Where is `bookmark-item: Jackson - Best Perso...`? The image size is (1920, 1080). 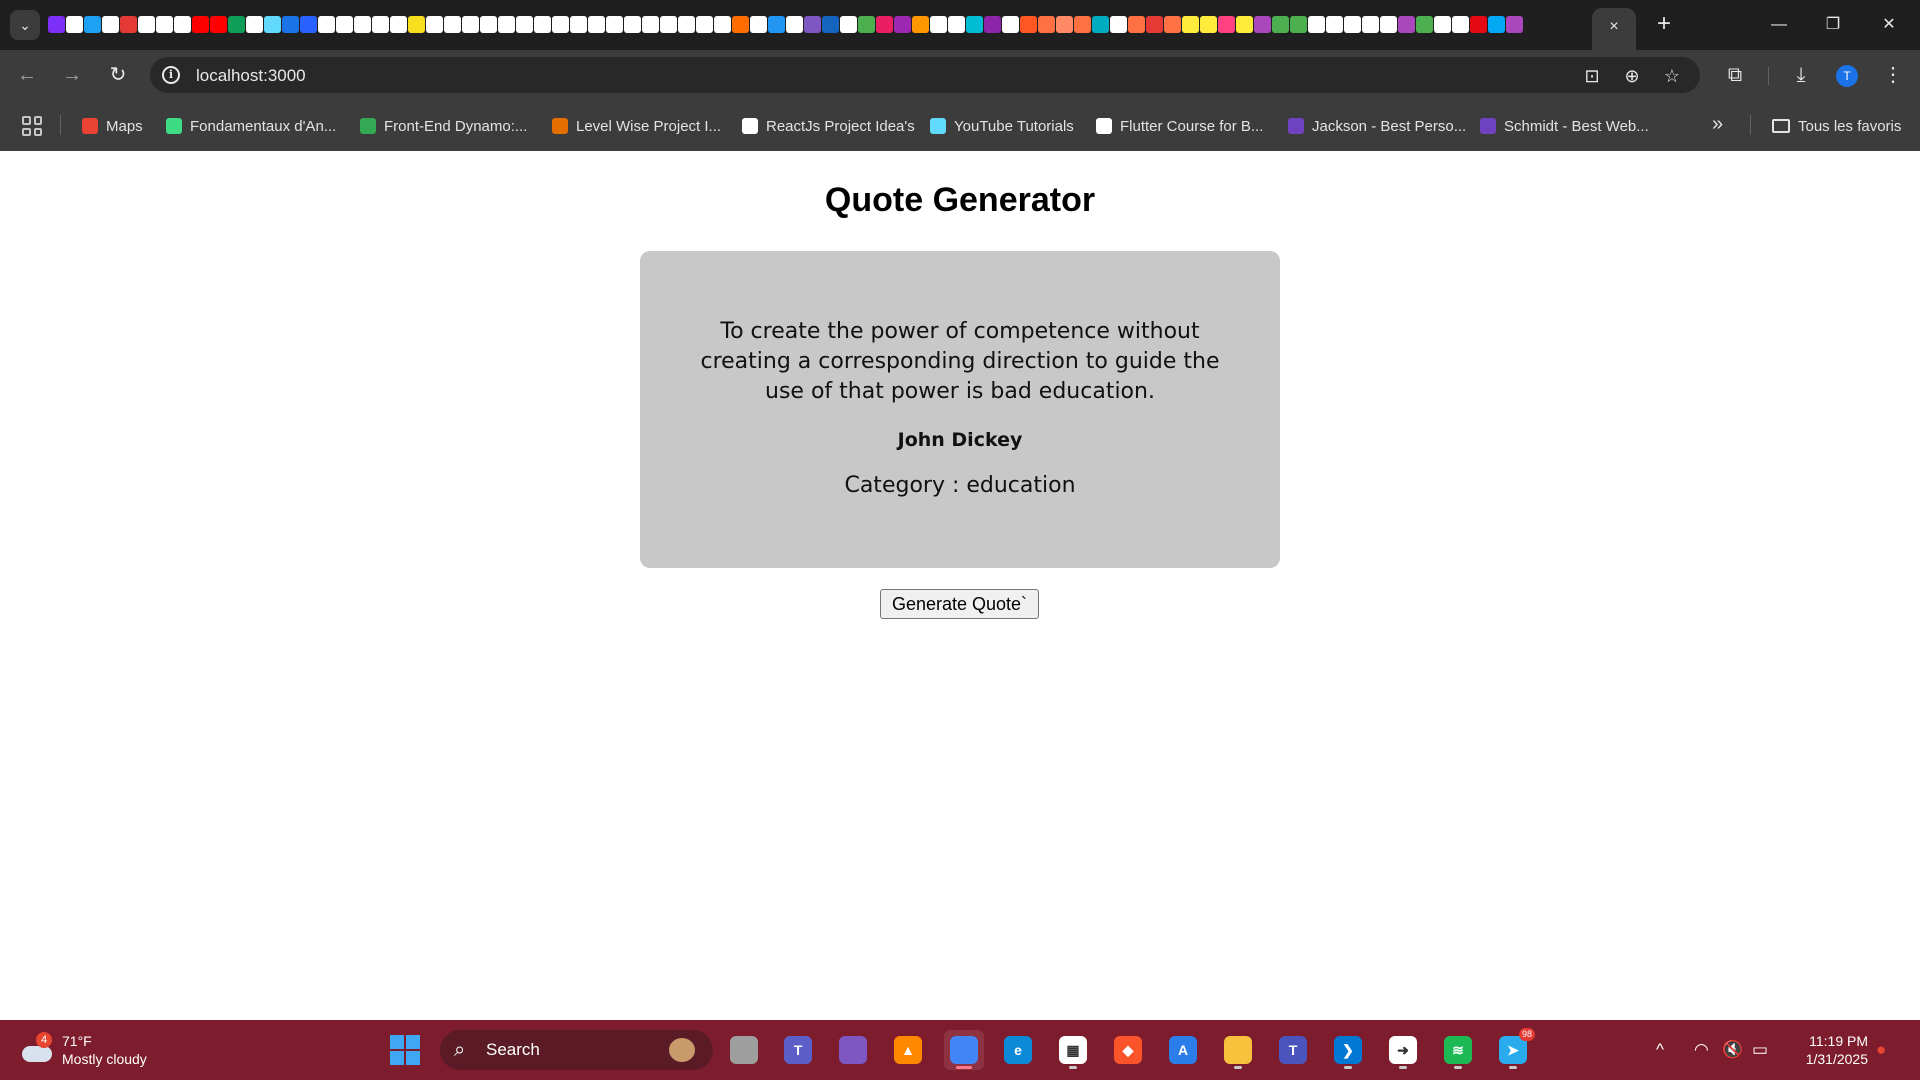
bookmark-item: Jackson - Best Perso... is located at coordinates (1377, 126).